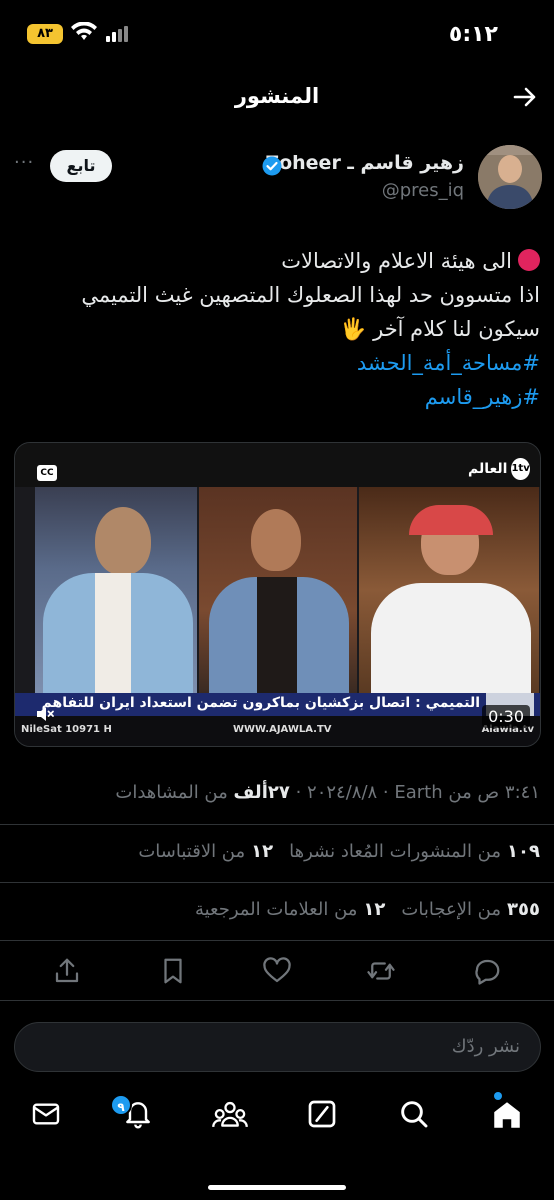 The image size is (554, 1200). I want to click on page-title: المنشور, so click(277, 96).